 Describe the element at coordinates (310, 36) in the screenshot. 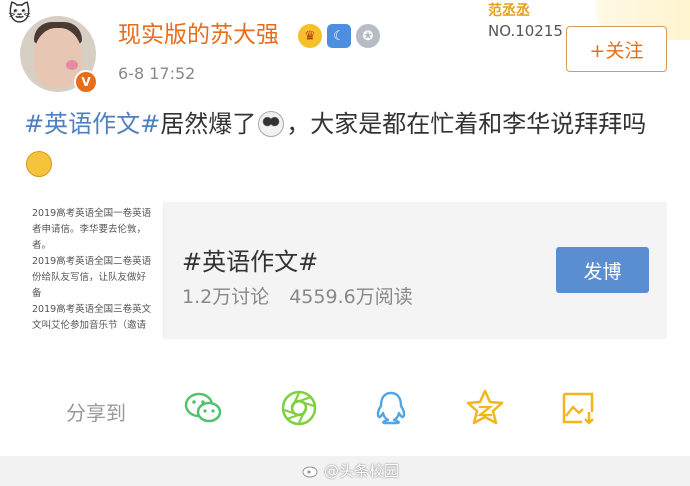

I see `crown-icon: ♛` at that location.